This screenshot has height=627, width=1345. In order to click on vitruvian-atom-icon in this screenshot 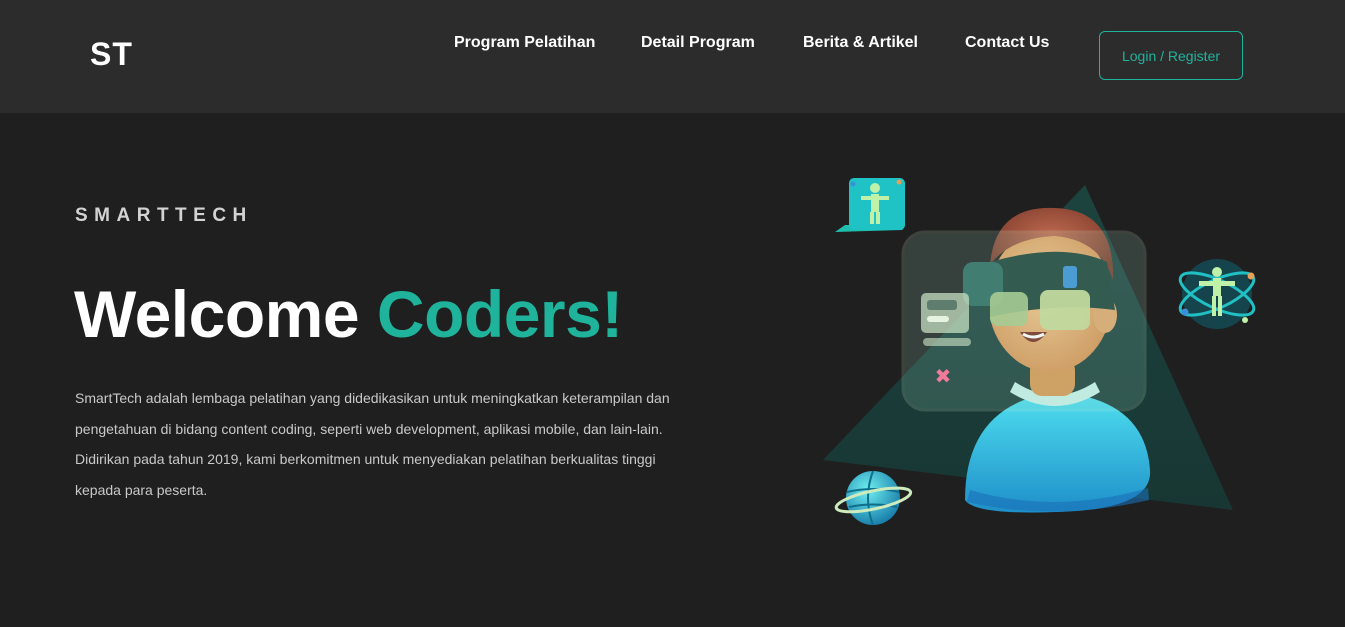, I will do `click(1217, 294)`.